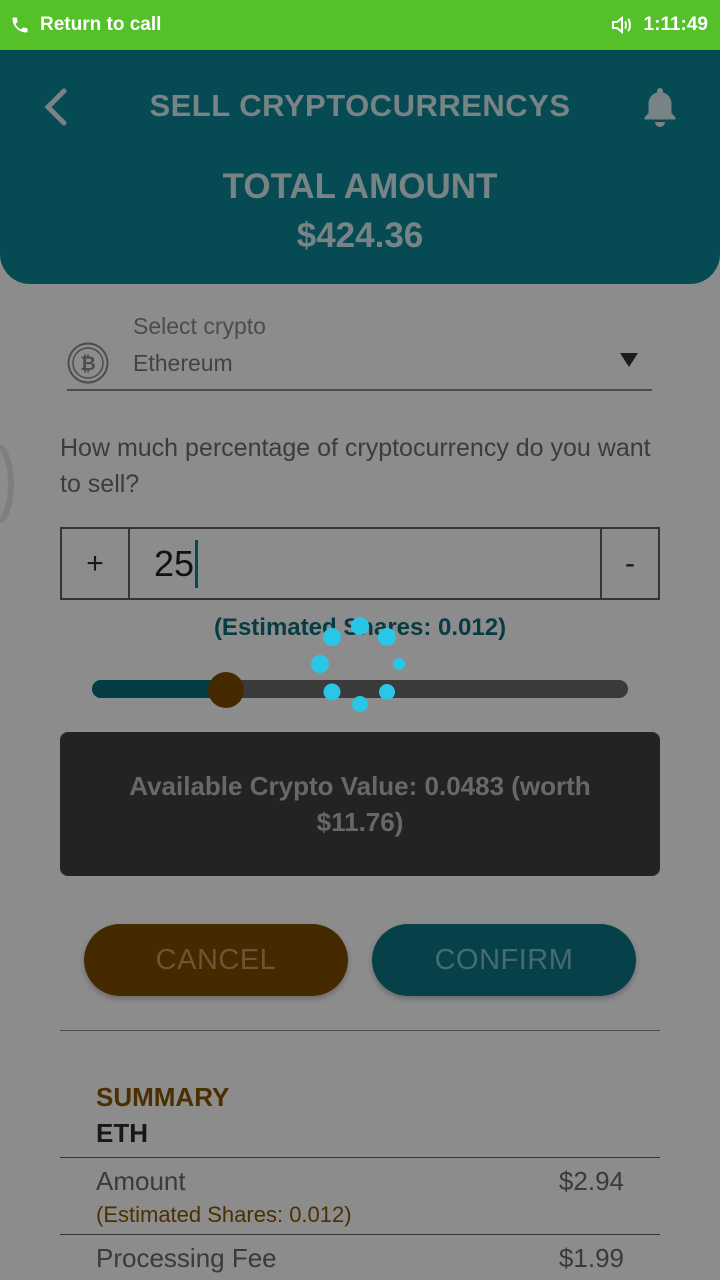 Image resolution: width=720 pixels, height=1280 pixels. What do you see at coordinates (675, 24) in the screenshot?
I see `status-time: 1:11:49` at bounding box center [675, 24].